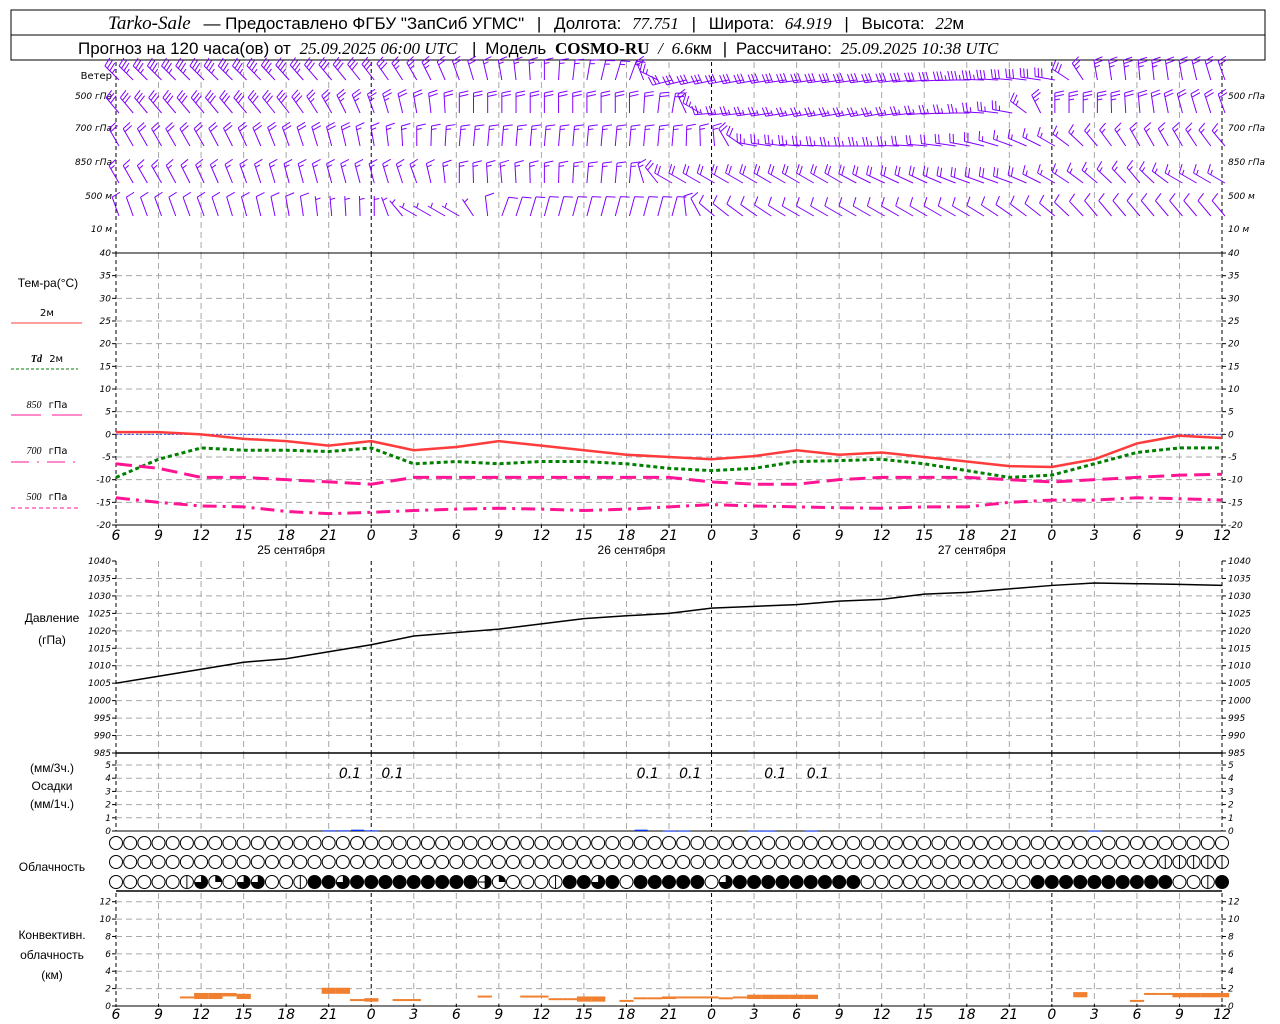 Image resolution: width=1280 pixels, height=1024 pixels. Describe the element at coordinates (103, 503) in the screenshot. I see `y-tick-label-left: -15` at that location.